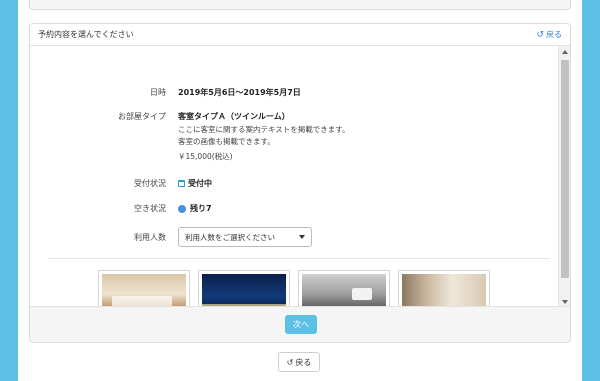 This screenshot has height=381, width=600. Describe the element at coordinates (565, 169) in the screenshot. I see `scrollbar-thumb` at that location.